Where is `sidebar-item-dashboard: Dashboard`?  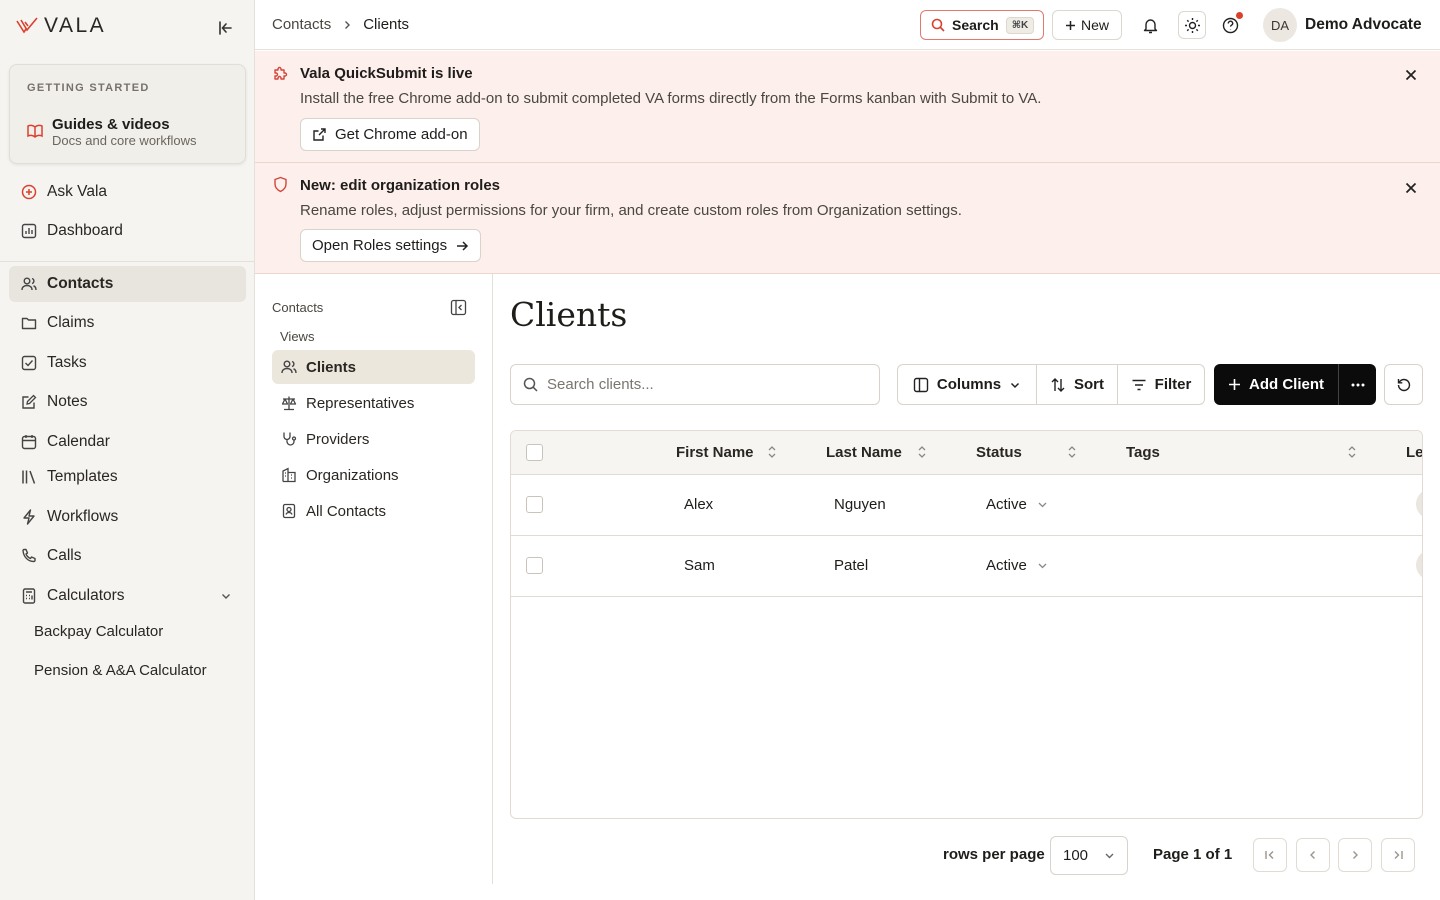
sidebar-item-dashboard: Dashboard is located at coordinates (127, 231).